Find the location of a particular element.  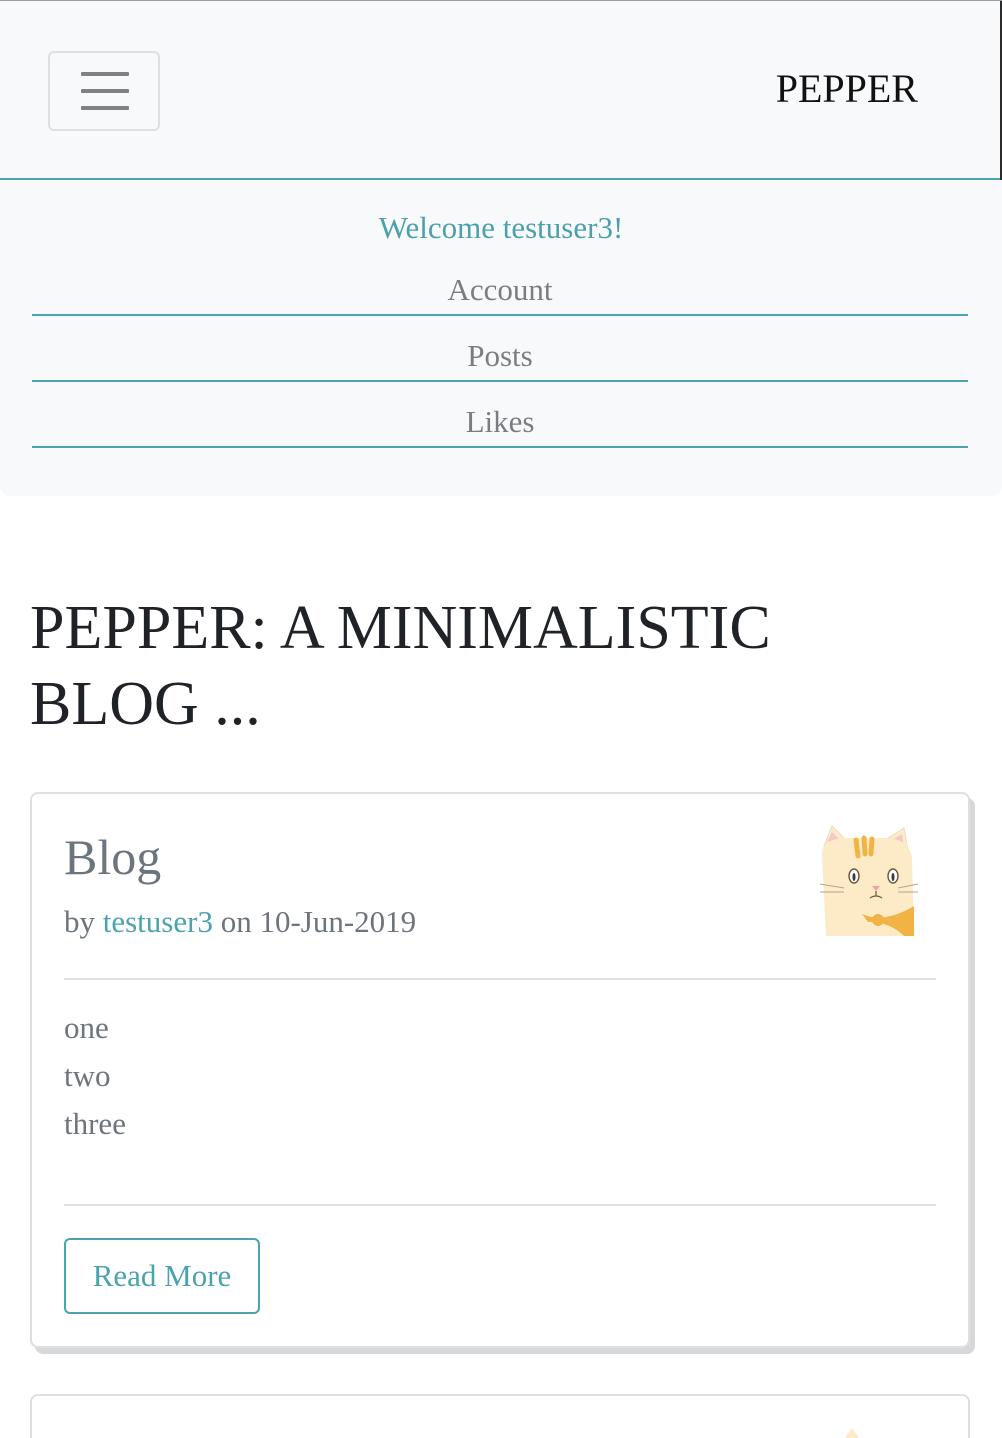

excerpt-line: one is located at coordinates (86, 1027).